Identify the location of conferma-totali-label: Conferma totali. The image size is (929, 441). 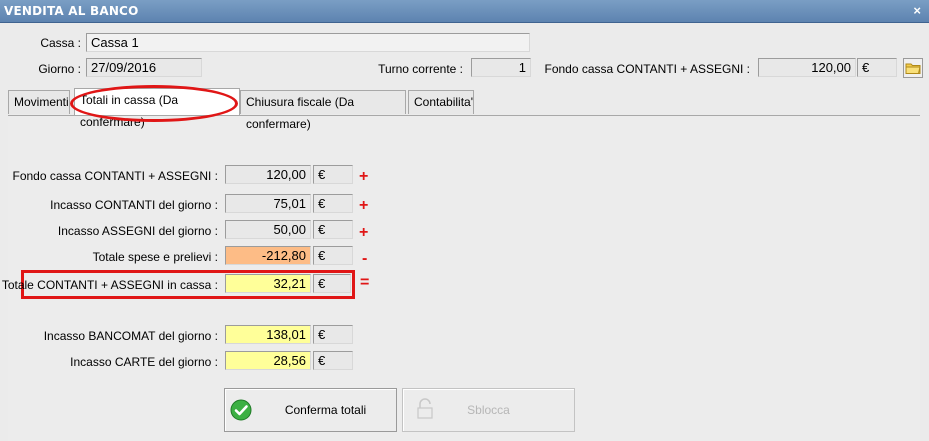
(325, 410).